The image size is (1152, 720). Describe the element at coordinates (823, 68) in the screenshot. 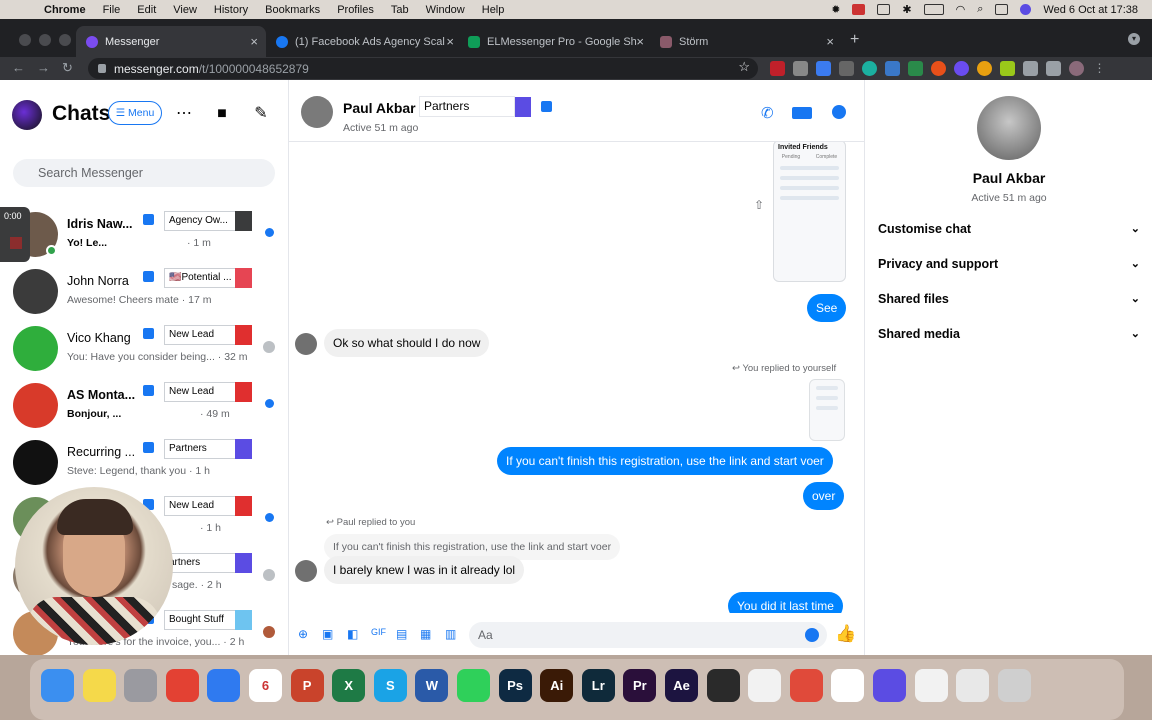

I see `translate-extension-icon` at that location.